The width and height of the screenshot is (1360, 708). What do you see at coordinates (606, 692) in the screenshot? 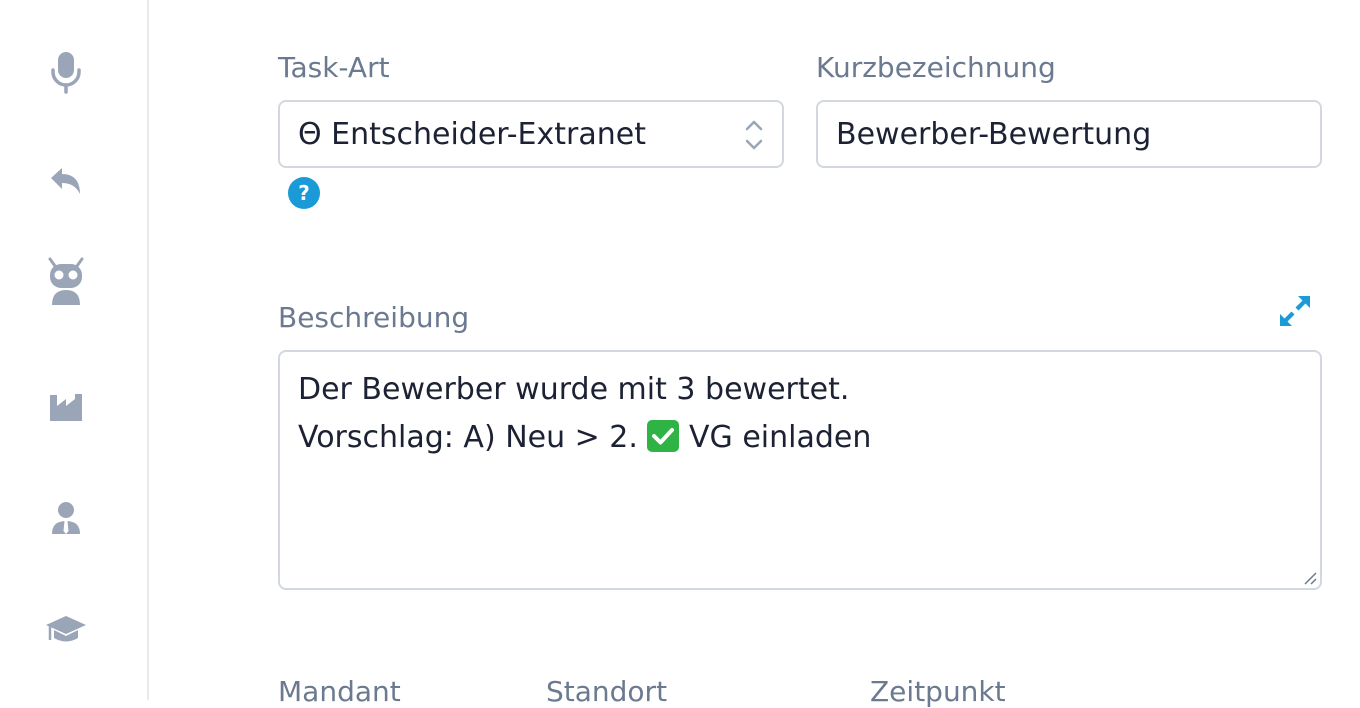
I see `location-label: Standort` at bounding box center [606, 692].